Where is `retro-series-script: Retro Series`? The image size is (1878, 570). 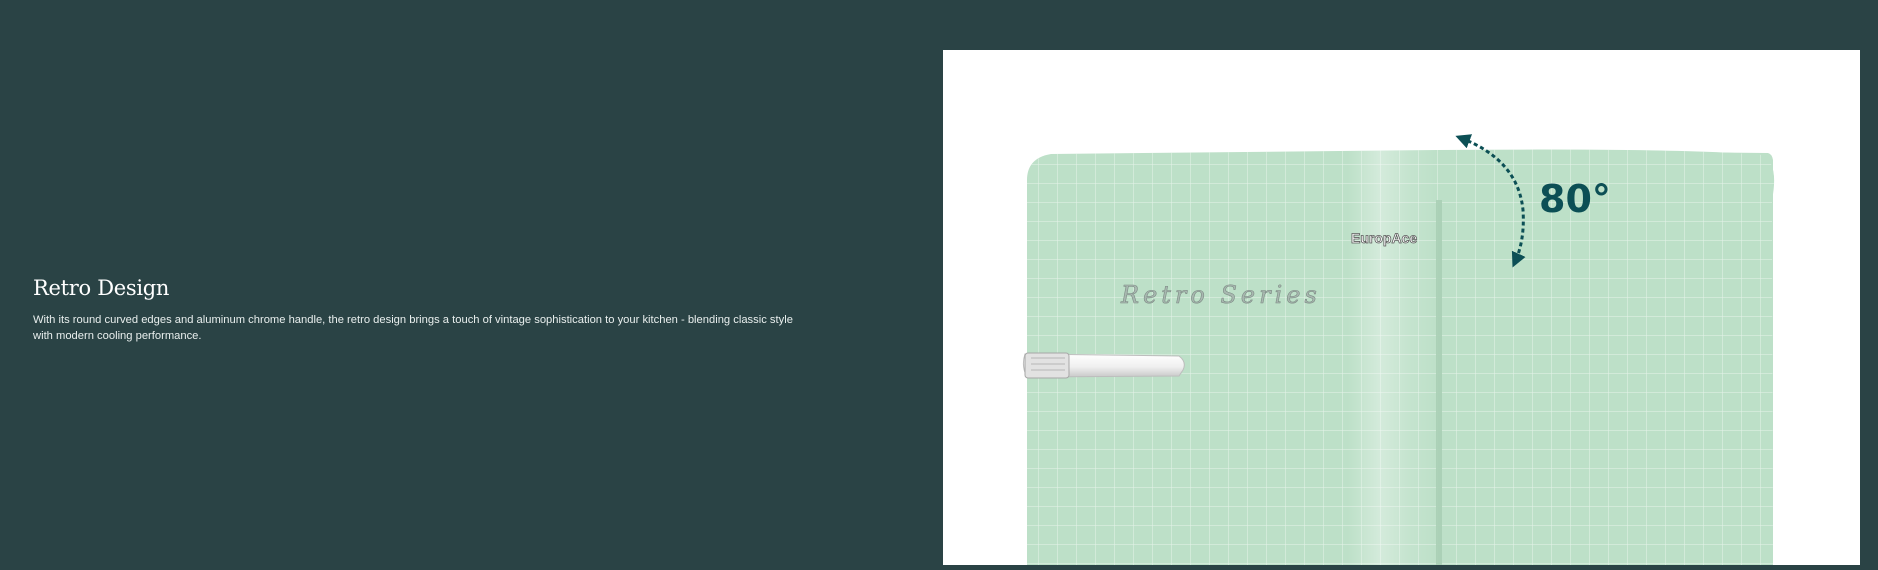
retro-series-script: Retro Series is located at coordinates (1220, 295).